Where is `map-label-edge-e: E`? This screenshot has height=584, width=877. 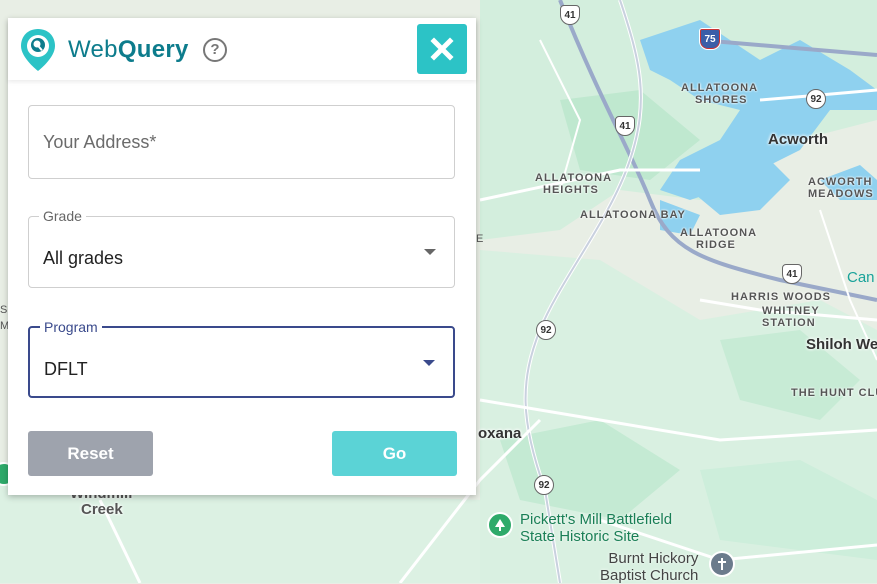
map-label-edge-e: E is located at coordinates (480, 239).